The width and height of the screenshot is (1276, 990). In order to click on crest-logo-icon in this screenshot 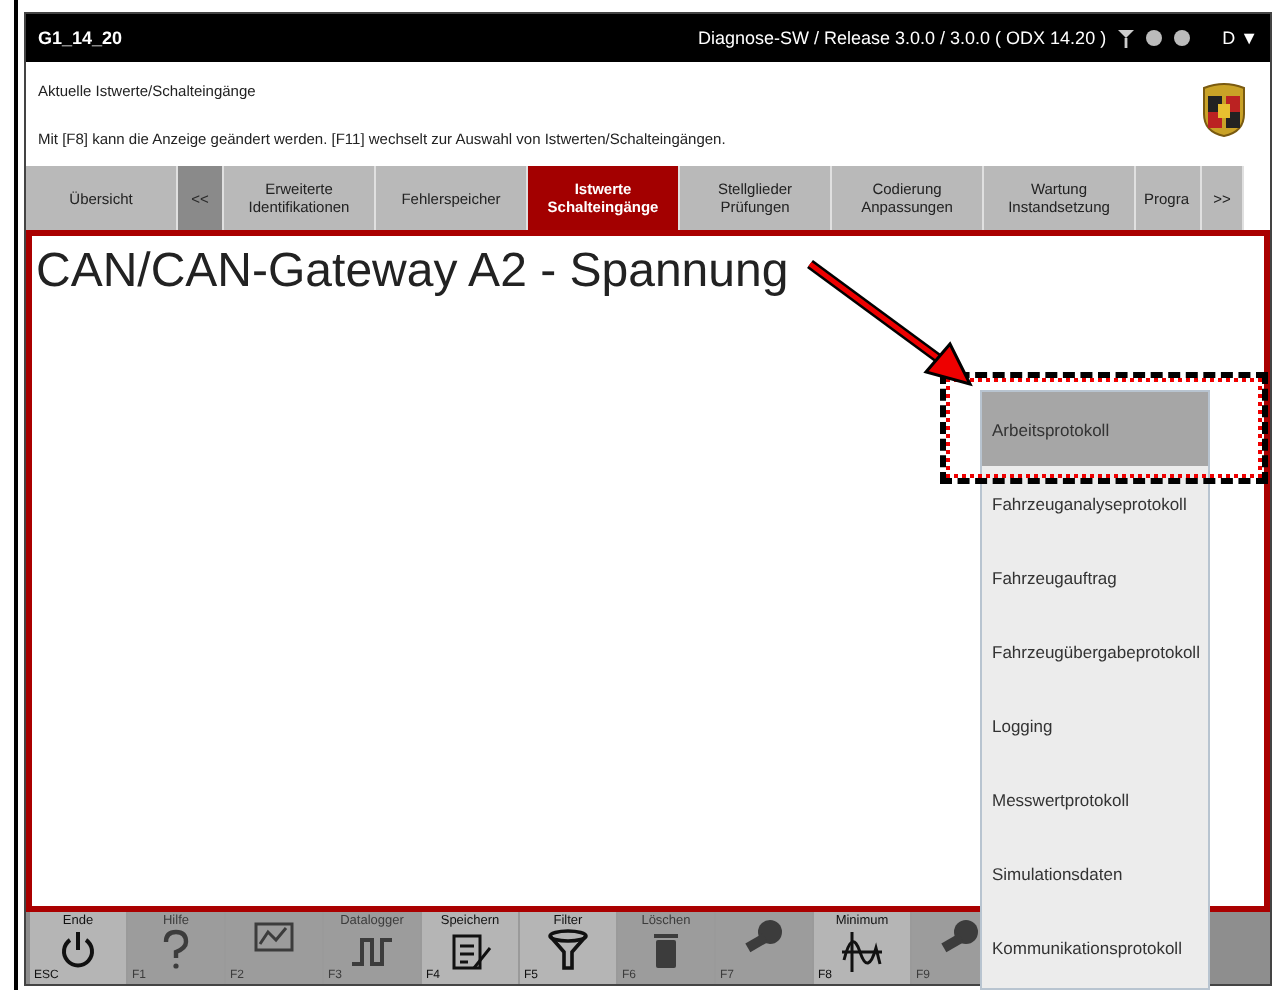, I will do `click(1224, 110)`.